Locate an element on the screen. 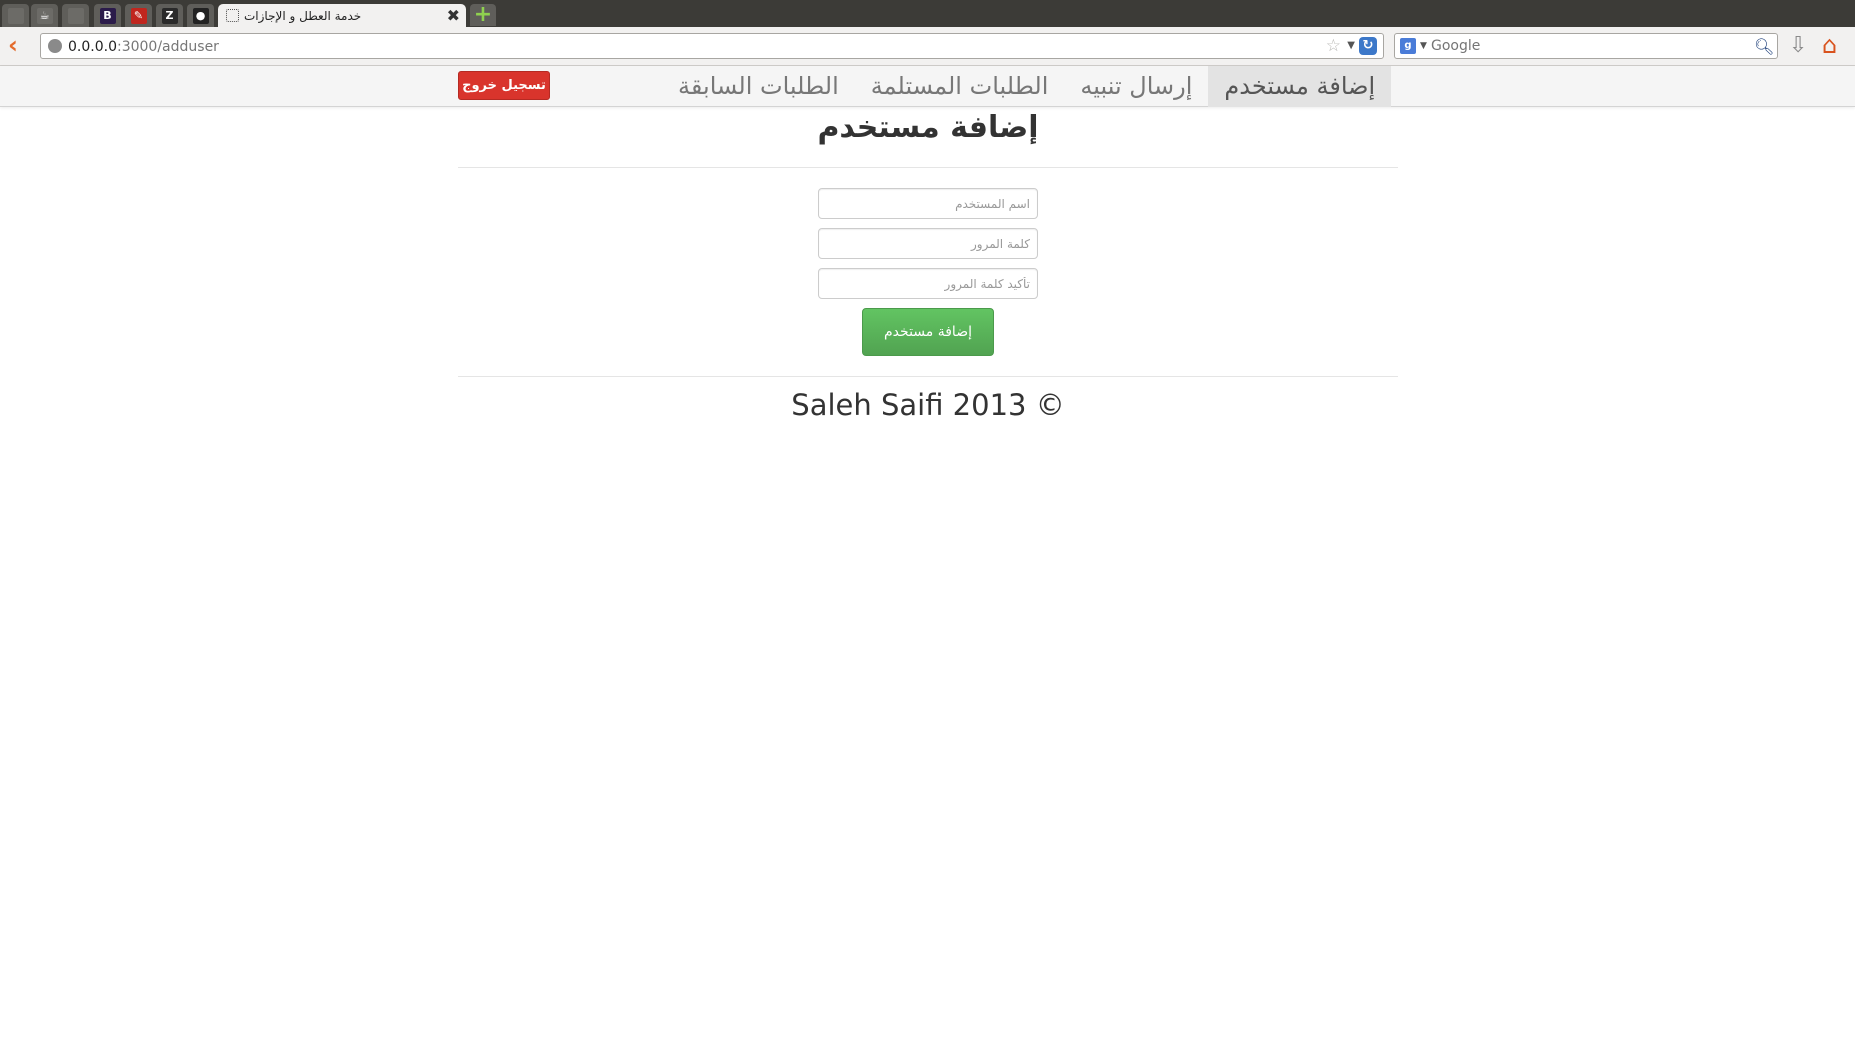  active-tab: خدمة العطل و الإجازات ✖ is located at coordinates (342, 15).